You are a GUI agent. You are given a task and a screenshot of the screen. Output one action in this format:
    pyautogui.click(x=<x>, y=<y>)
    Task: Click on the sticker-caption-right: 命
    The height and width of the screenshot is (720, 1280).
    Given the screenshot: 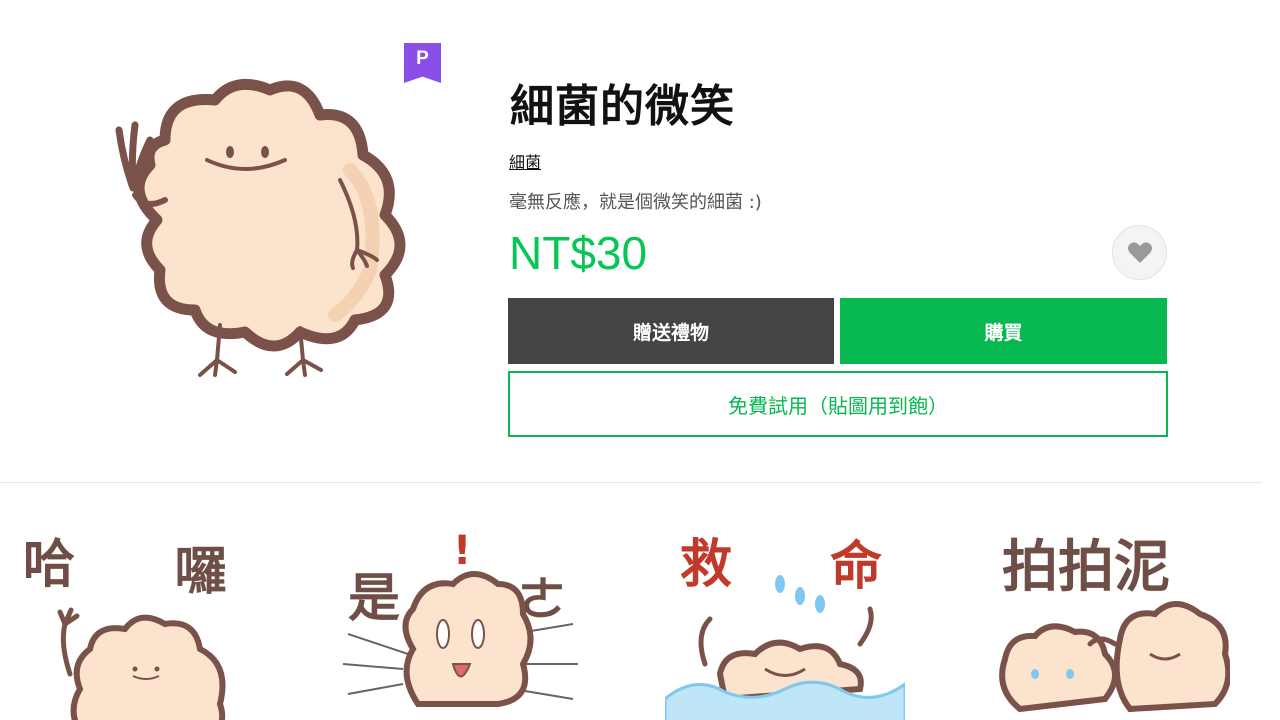 What is the action you would take?
    pyautogui.click(x=856, y=567)
    